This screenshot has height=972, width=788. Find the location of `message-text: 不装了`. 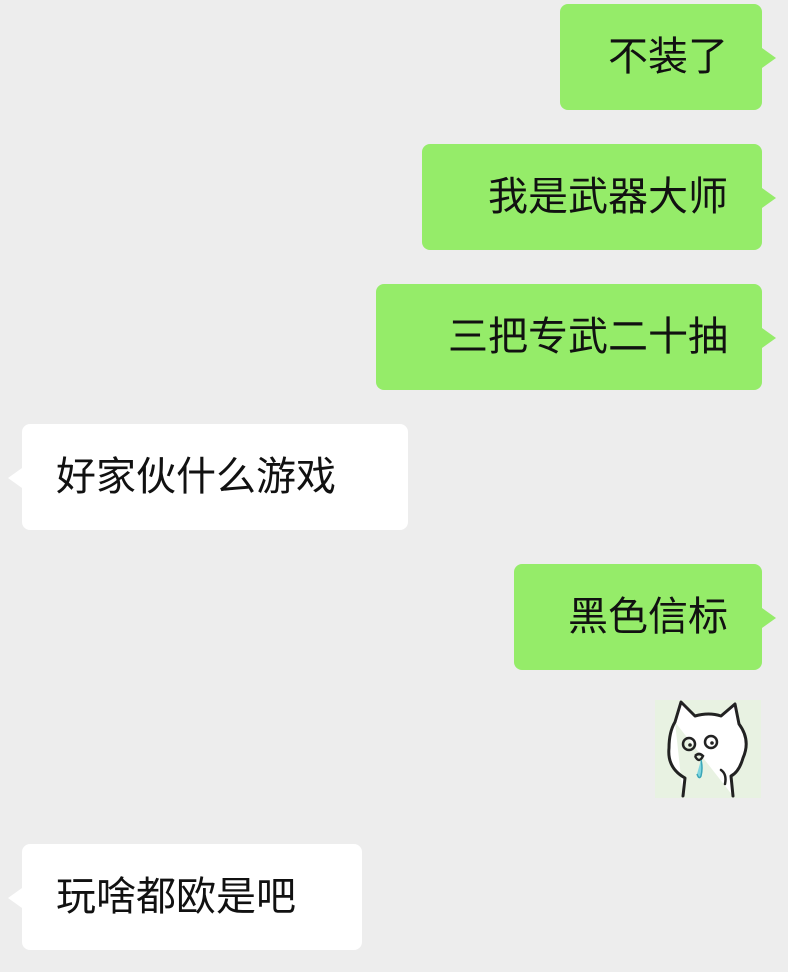

message-text: 不装了 is located at coordinates (668, 57).